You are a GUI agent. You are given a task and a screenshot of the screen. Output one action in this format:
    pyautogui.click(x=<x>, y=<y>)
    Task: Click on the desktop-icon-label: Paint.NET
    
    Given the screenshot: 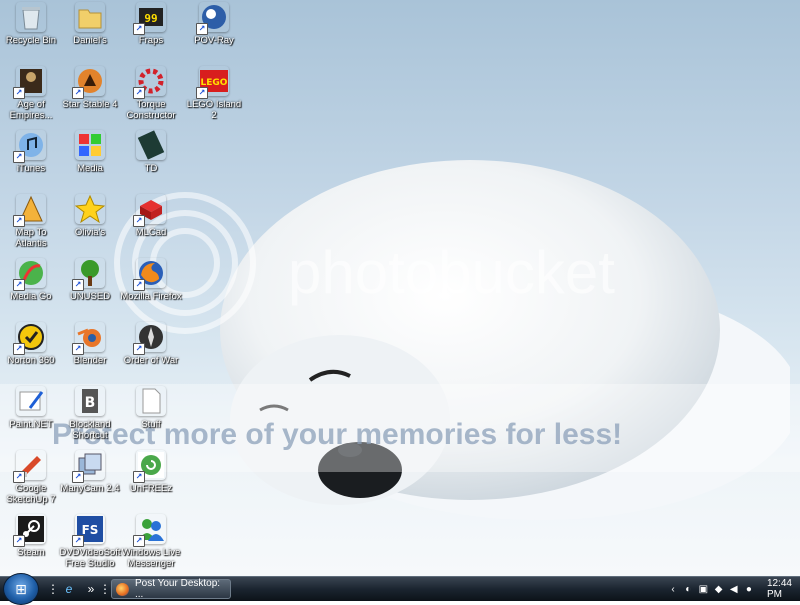 What is the action you would take?
    pyautogui.click(x=31, y=424)
    